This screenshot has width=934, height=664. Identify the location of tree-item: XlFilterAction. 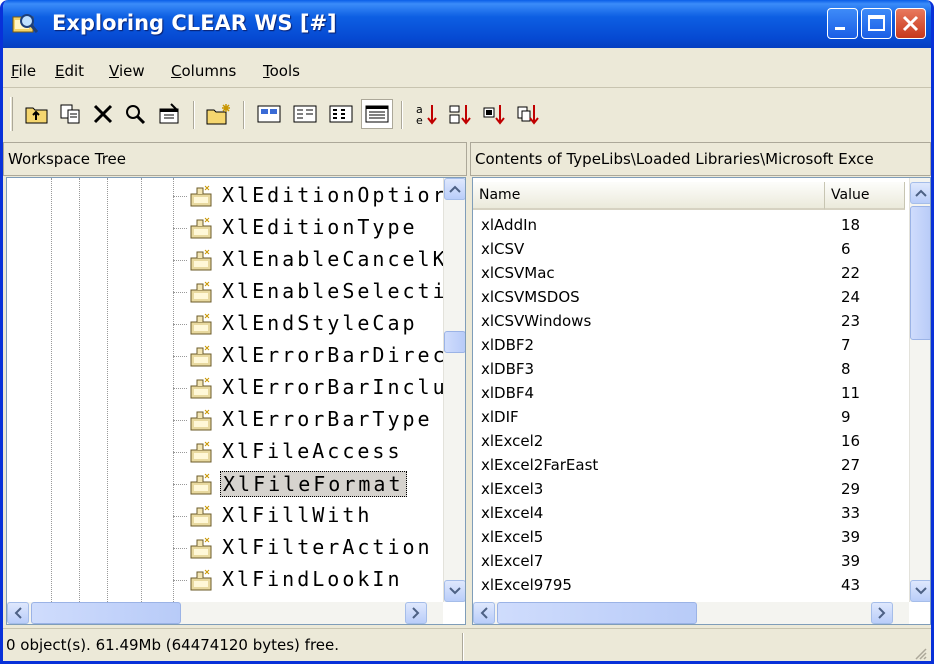
(218, 548).